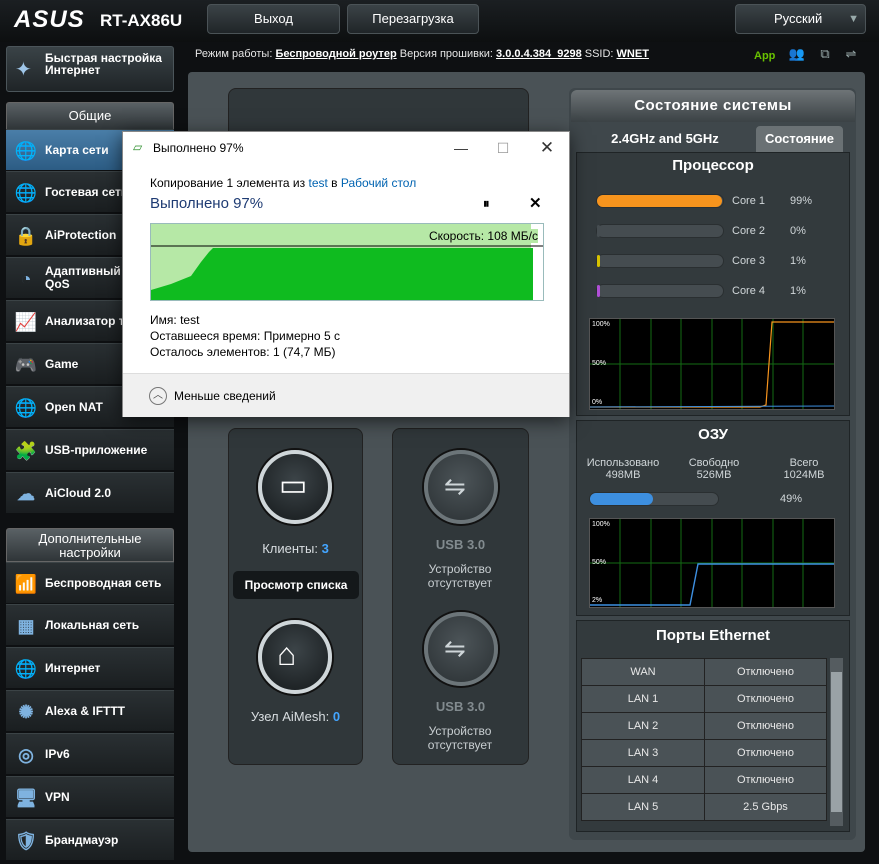  I want to click on graph-label: 2%, so click(597, 600).